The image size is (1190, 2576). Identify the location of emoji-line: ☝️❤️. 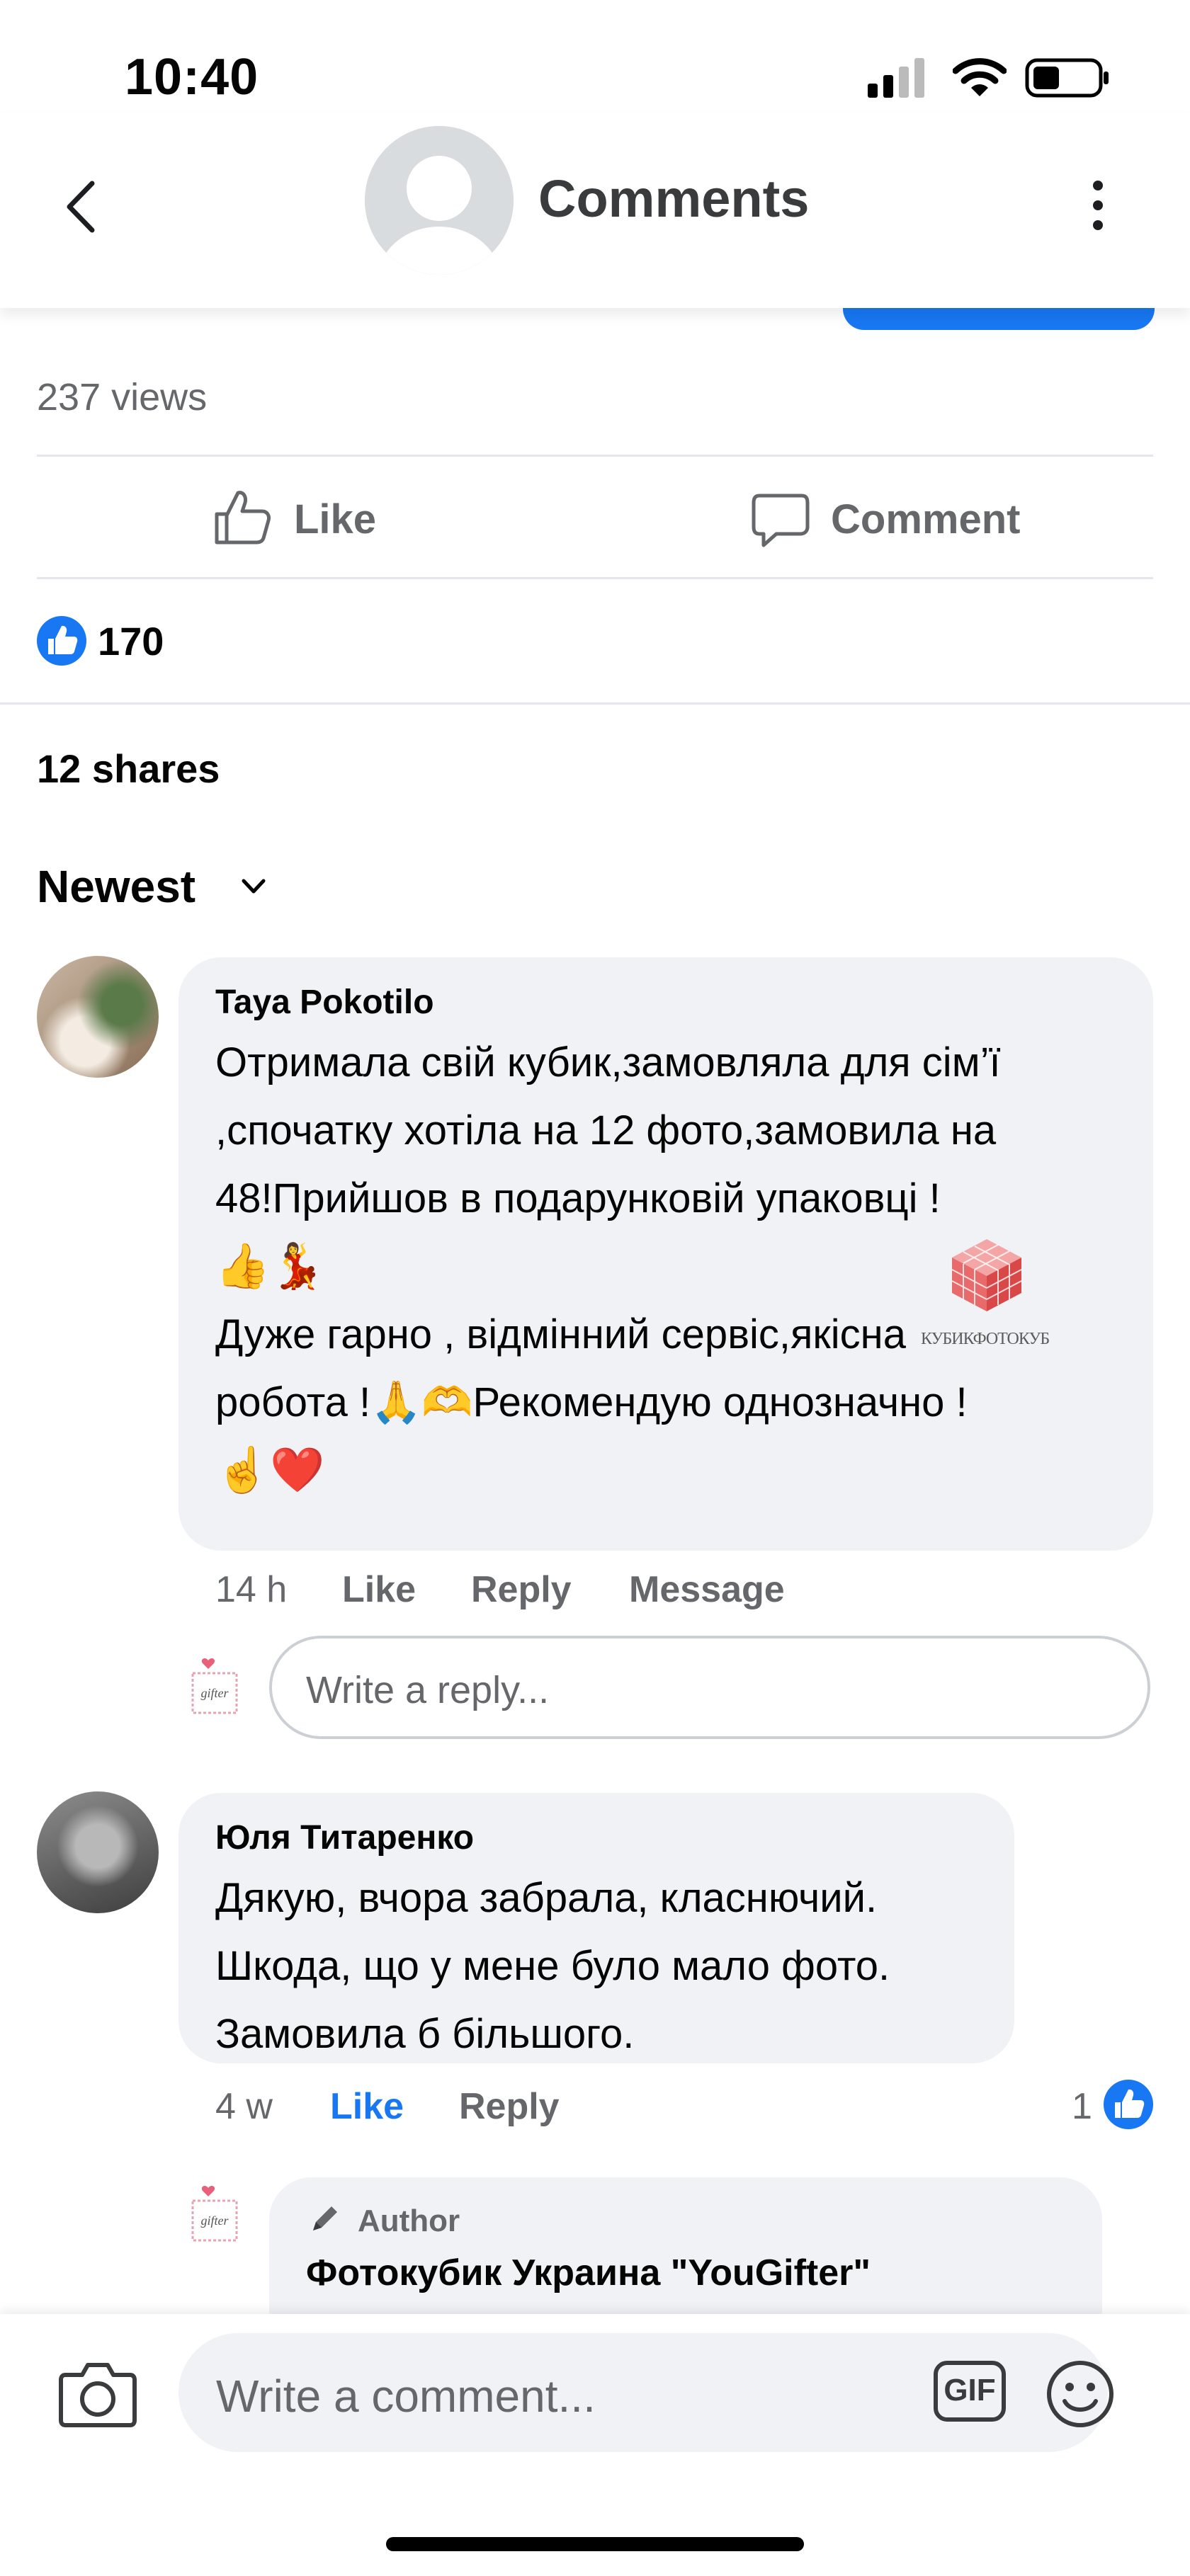
(270, 1470).